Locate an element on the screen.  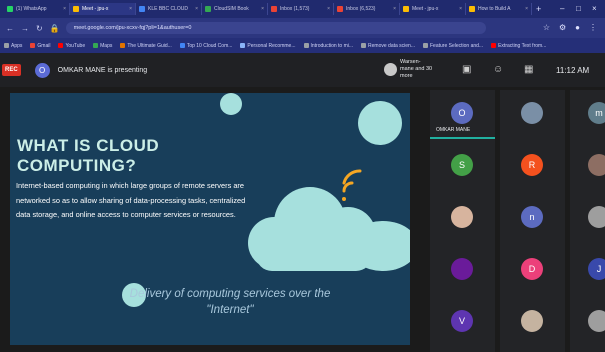
browser-tab: (1) WhatsApp × is located at coordinates (37, 9).